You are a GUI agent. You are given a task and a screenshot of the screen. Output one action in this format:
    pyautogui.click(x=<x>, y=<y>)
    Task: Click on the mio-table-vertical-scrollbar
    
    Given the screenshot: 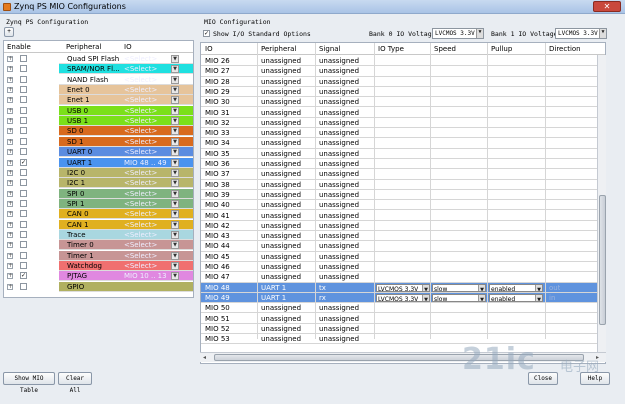 What is the action you would take?
    pyautogui.click(x=601, y=203)
    